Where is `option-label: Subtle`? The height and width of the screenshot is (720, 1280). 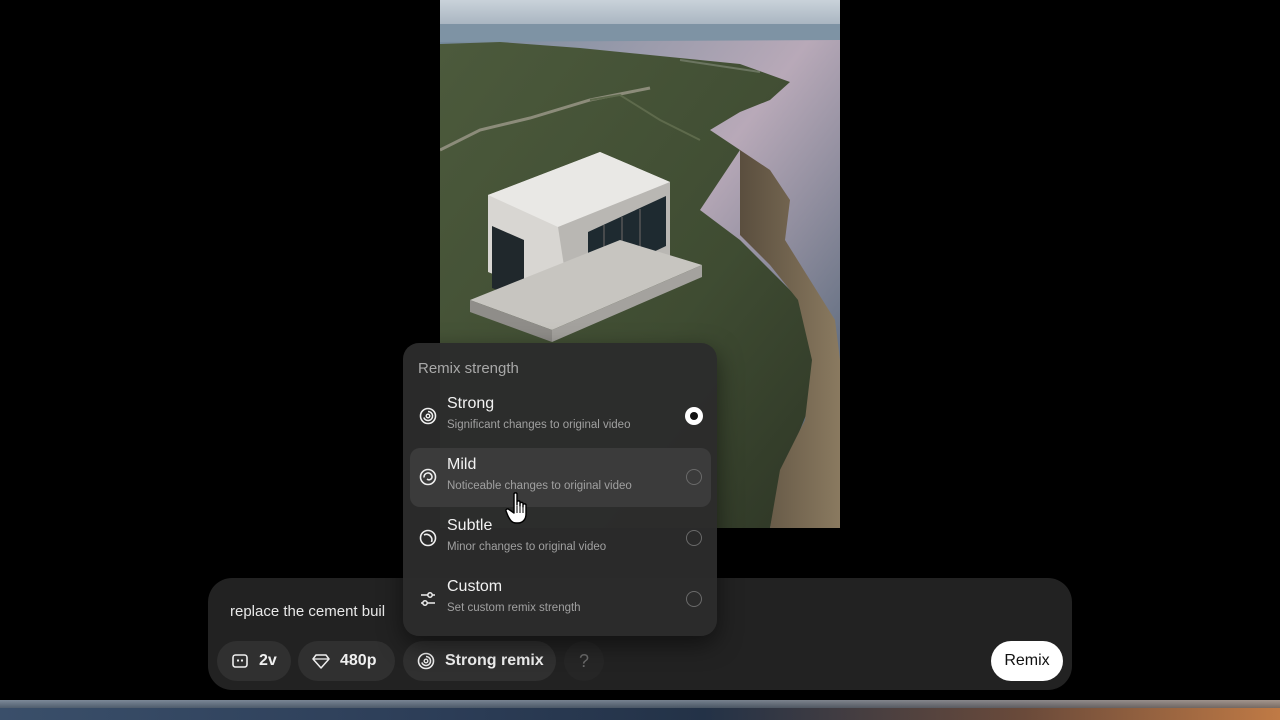
option-label: Subtle is located at coordinates (470, 525).